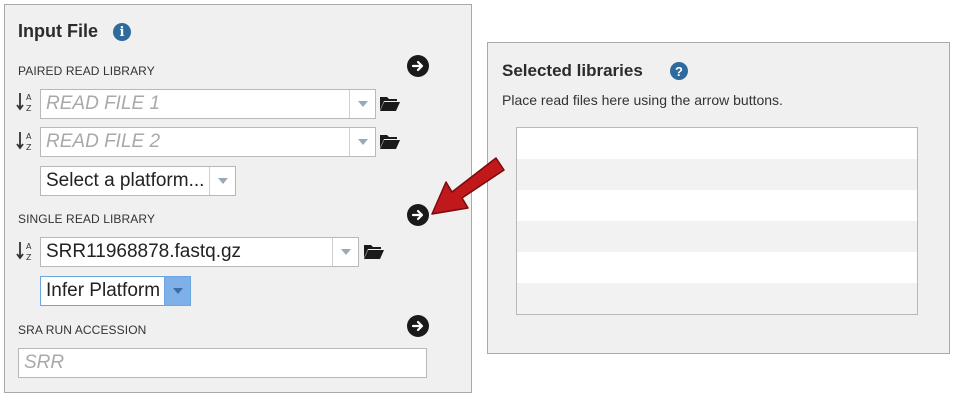 The width and height of the screenshot is (974, 400). What do you see at coordinates (58, 31) in the screenshot?
I see `input-file-title: Input File` at bounding box center [58, 31].